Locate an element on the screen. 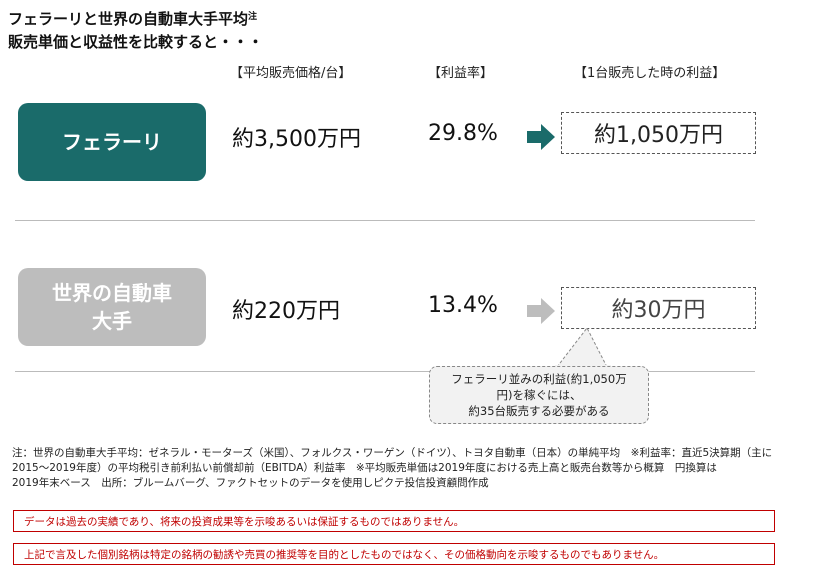 Image resolution: width=815 pixels, height=574 pixels. world-automakers-profit: 約30万円 is located at coordinates (658, 310).